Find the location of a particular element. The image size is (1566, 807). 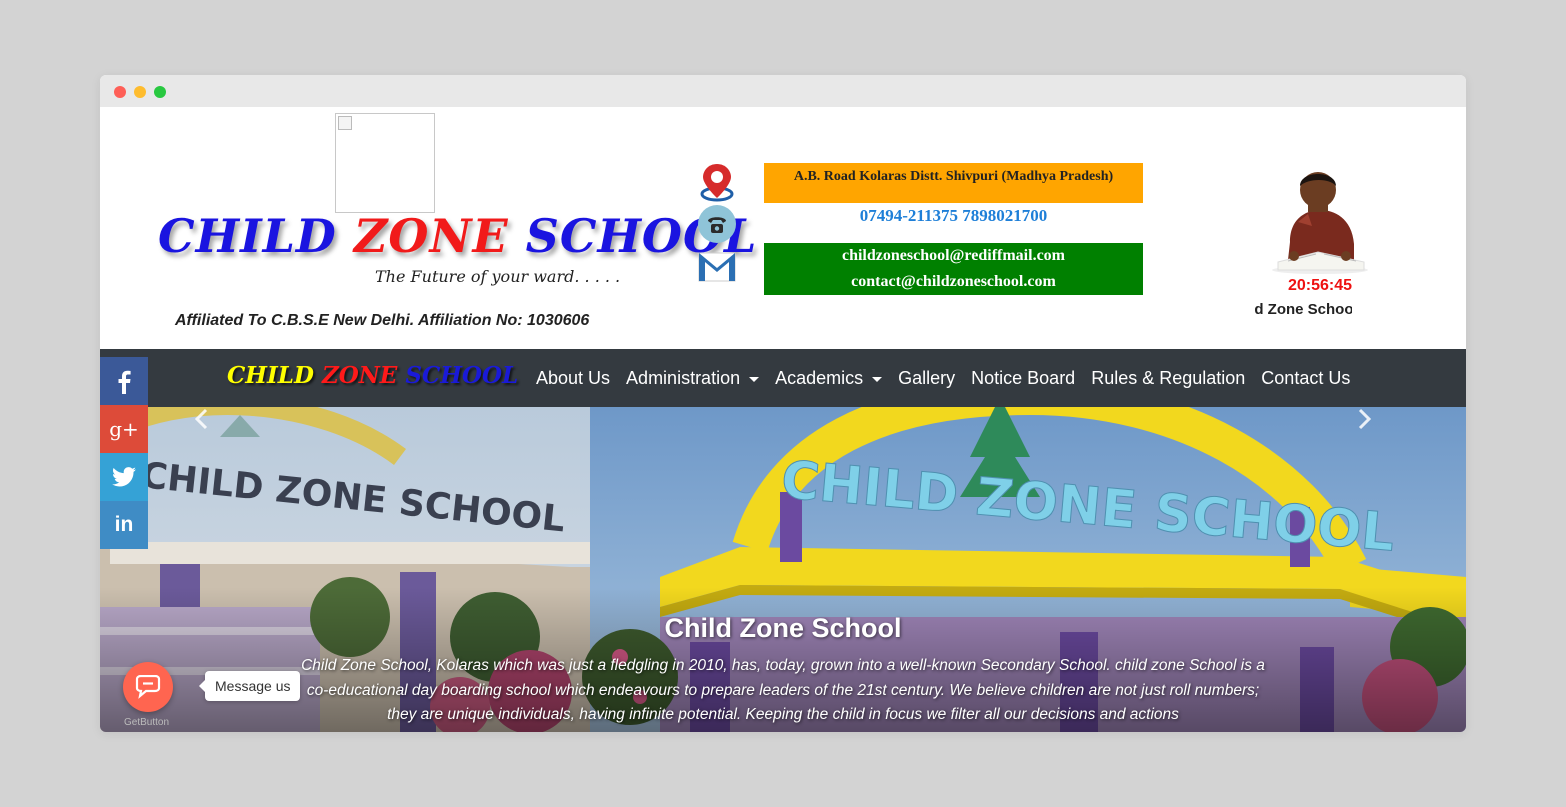

nav-contact-us: Contact Us is located at coordinates (1305, 378).